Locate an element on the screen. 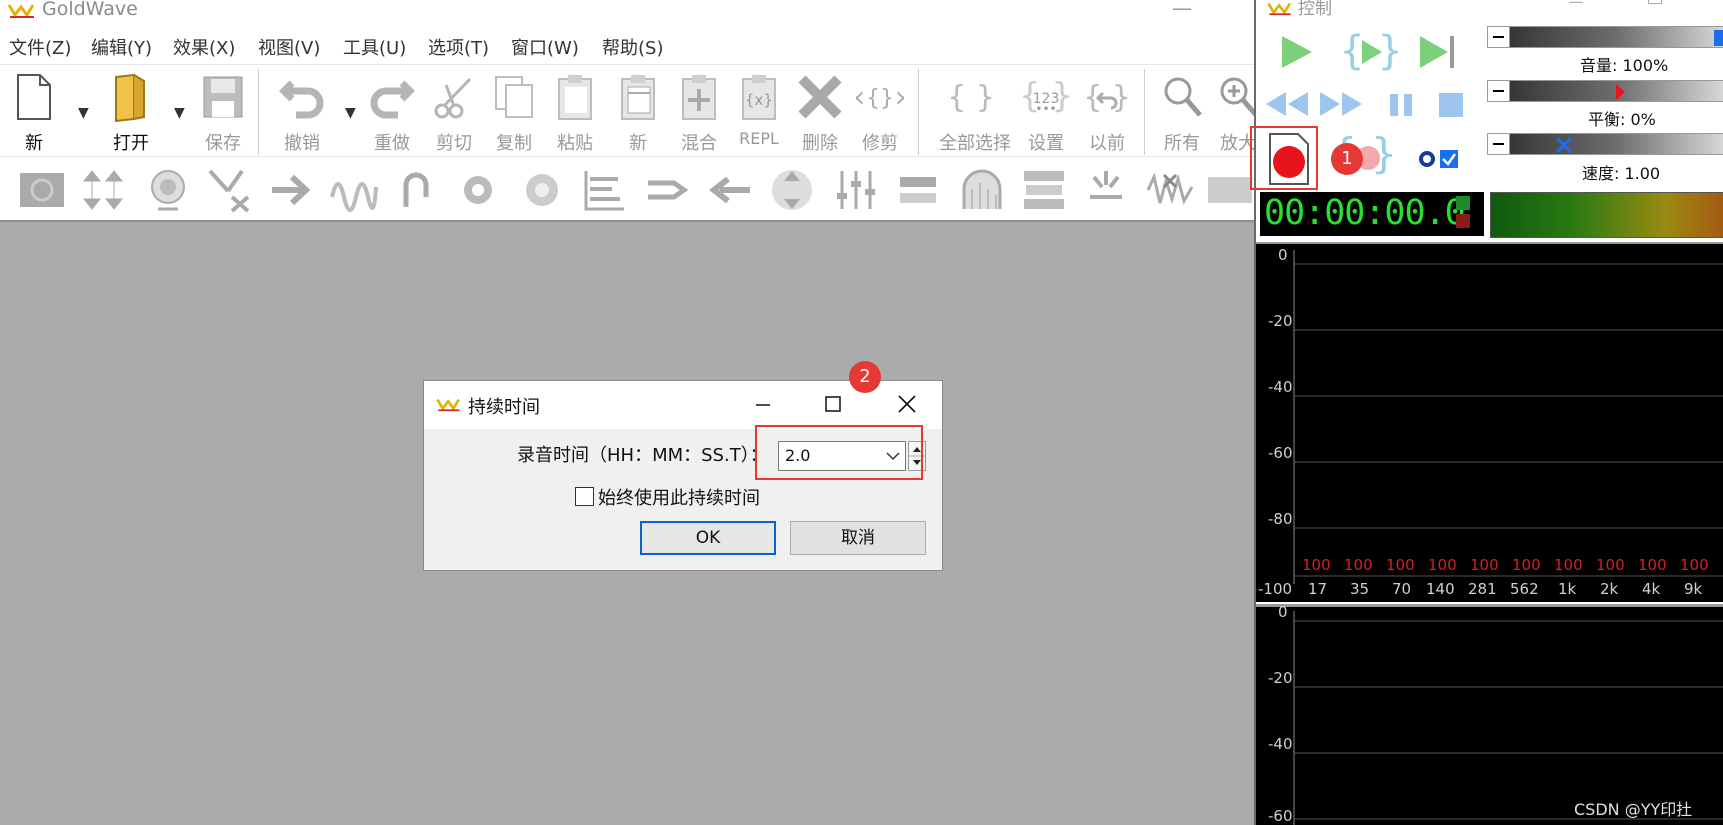  balance-minus-icon is located at coordinates (1499, 91).